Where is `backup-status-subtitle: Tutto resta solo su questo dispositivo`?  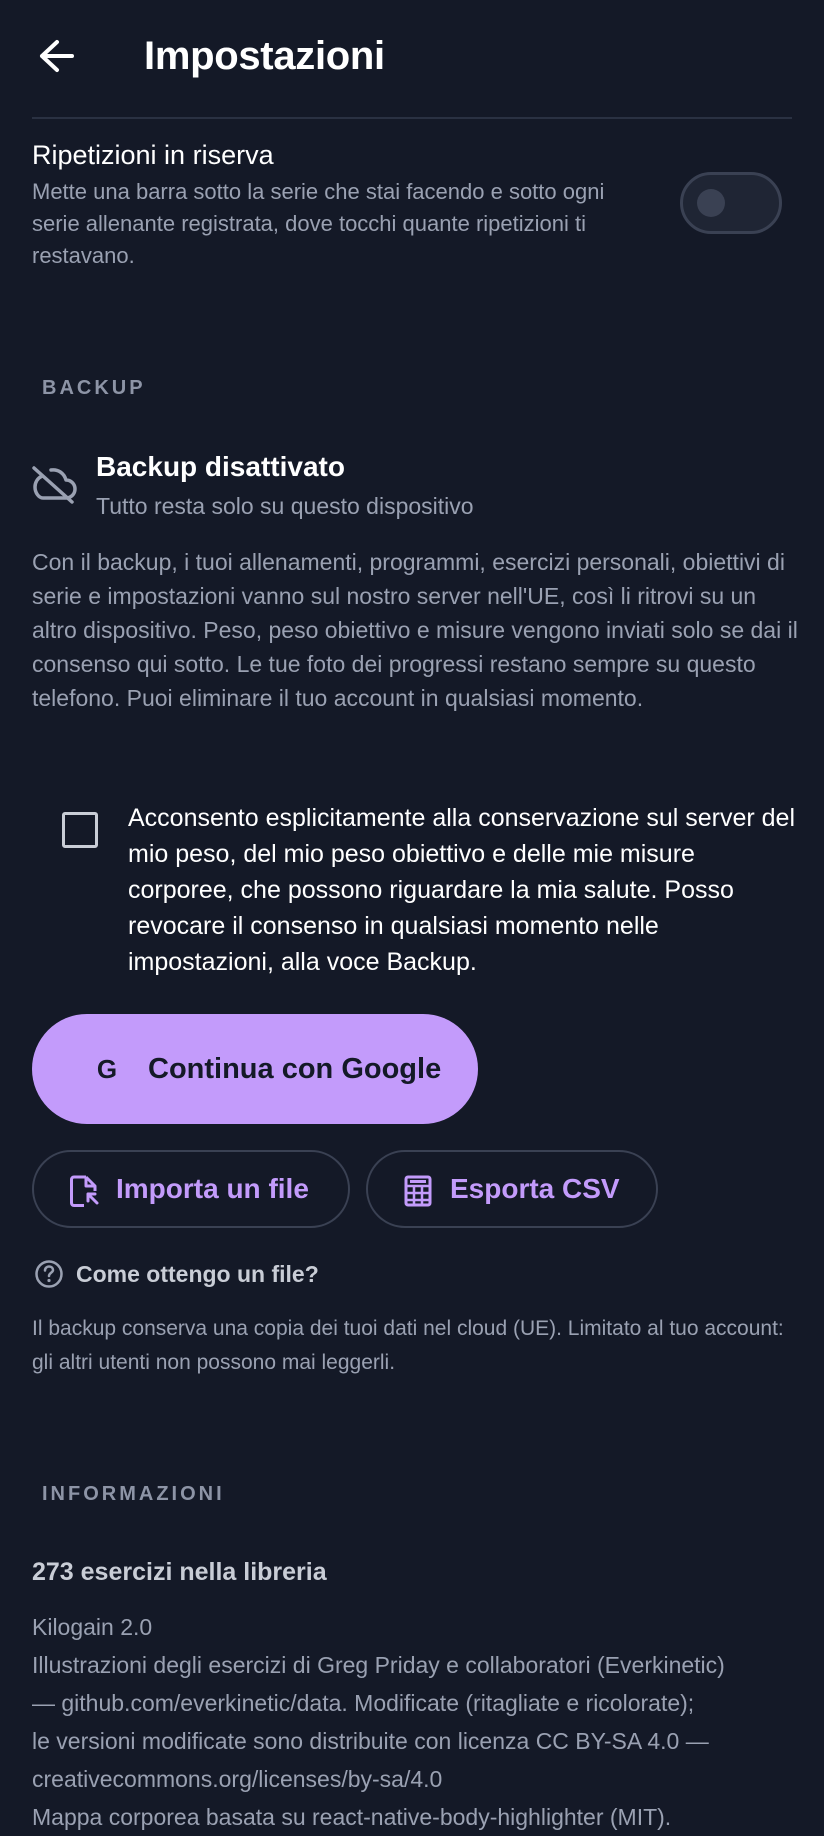
backup-status-subtitle: Tutto resta solo su questo dispositivo is located at coordinates (285, 506).